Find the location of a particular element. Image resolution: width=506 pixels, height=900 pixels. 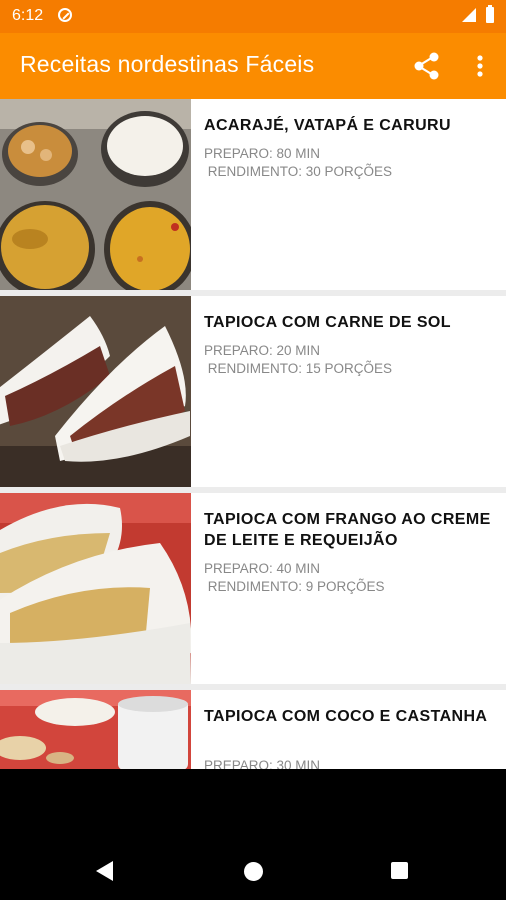

recipe-yield: RENDIMENTO: 9 PORÇÕES is located at coordinates (294, 586).